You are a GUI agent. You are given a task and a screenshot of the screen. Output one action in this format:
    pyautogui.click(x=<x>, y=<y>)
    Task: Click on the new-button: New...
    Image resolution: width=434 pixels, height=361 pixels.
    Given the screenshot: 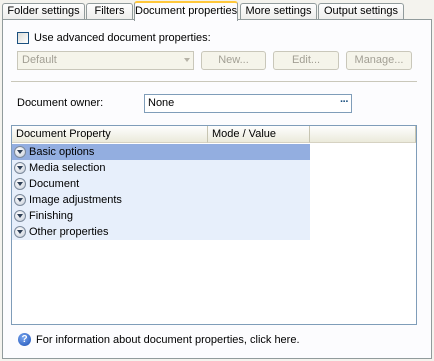 What is the action you would take?
    pyautogui.click(x=233, y=60)
    